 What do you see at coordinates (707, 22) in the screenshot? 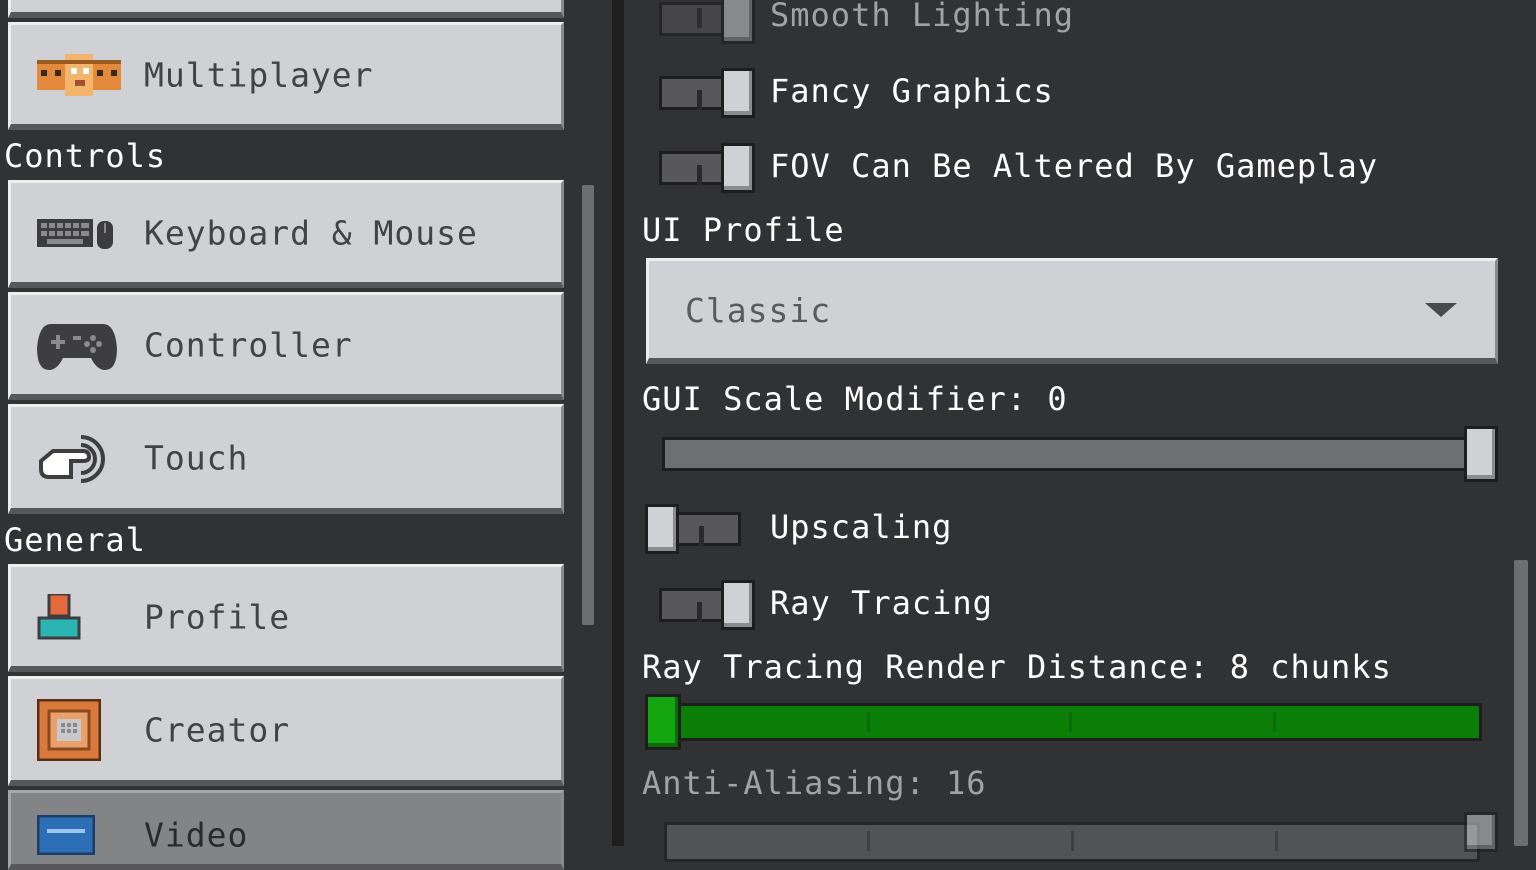
I see `smooth-lighting-toggle` at bounding box center [707, 22].